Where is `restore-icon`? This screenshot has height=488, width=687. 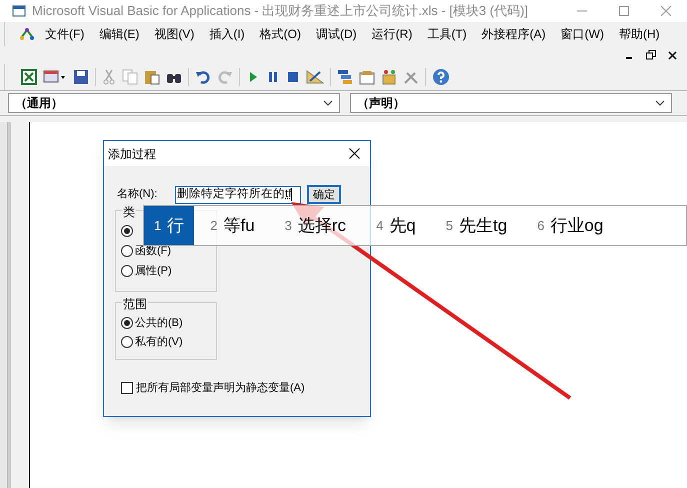
restore-icon is located at coordinates (651, 55).